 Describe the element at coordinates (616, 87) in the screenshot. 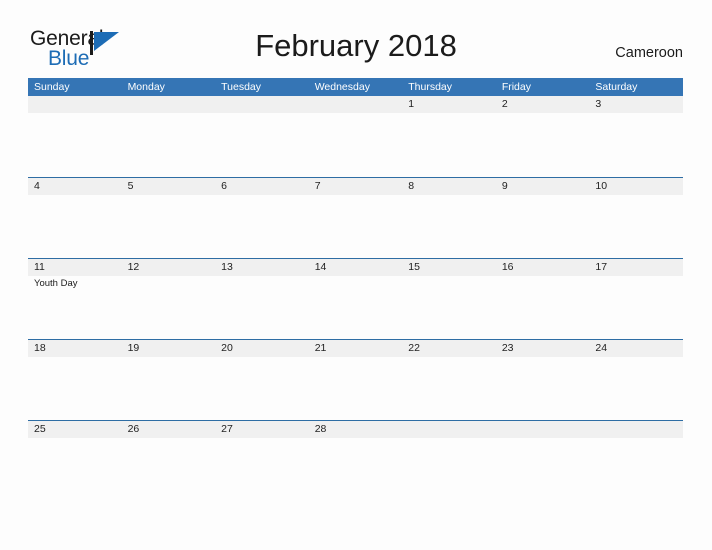

I see `weekday-header-saturday: Saturday` at that location.